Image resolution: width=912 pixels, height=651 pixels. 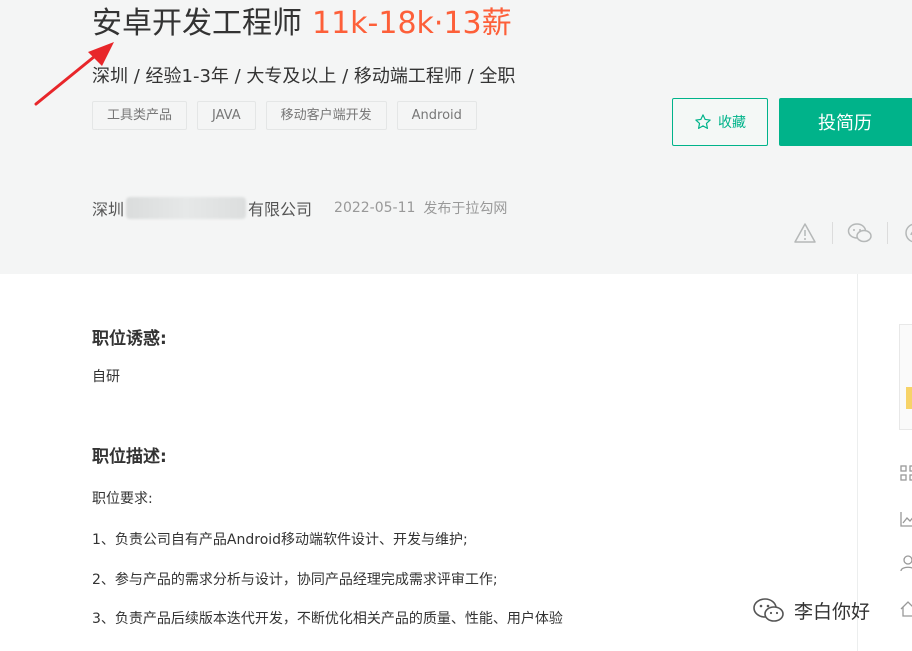 I want to click on user-icon, so click(x=905, y=563).